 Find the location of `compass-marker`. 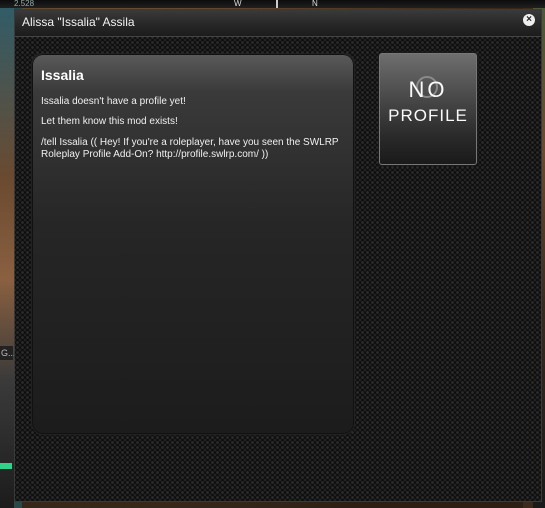

compass-marker is located at coordinates (277, 4).